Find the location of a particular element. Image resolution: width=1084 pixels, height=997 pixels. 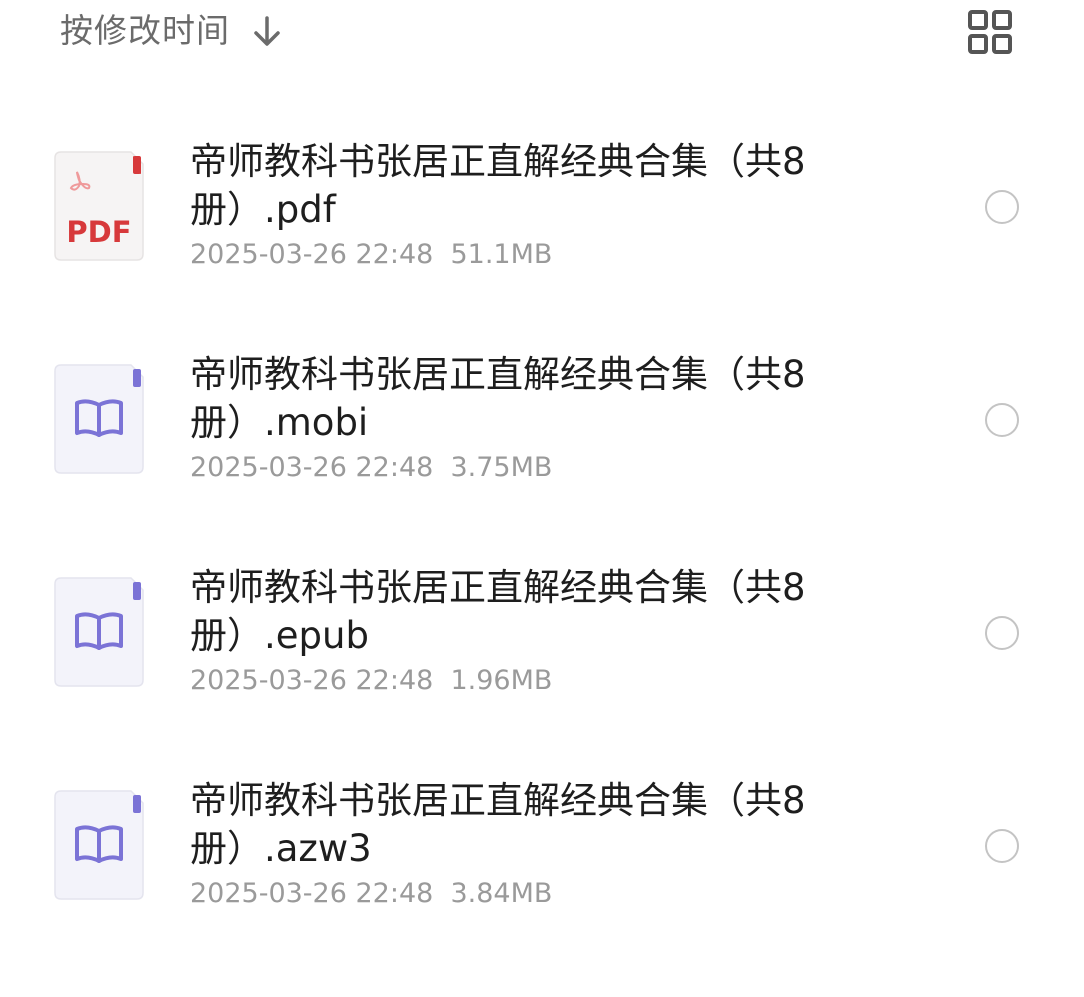

file-name: 帝师教科书张居正直解经典合集（共8册）.azw3 is located at coordinates (498, 824).